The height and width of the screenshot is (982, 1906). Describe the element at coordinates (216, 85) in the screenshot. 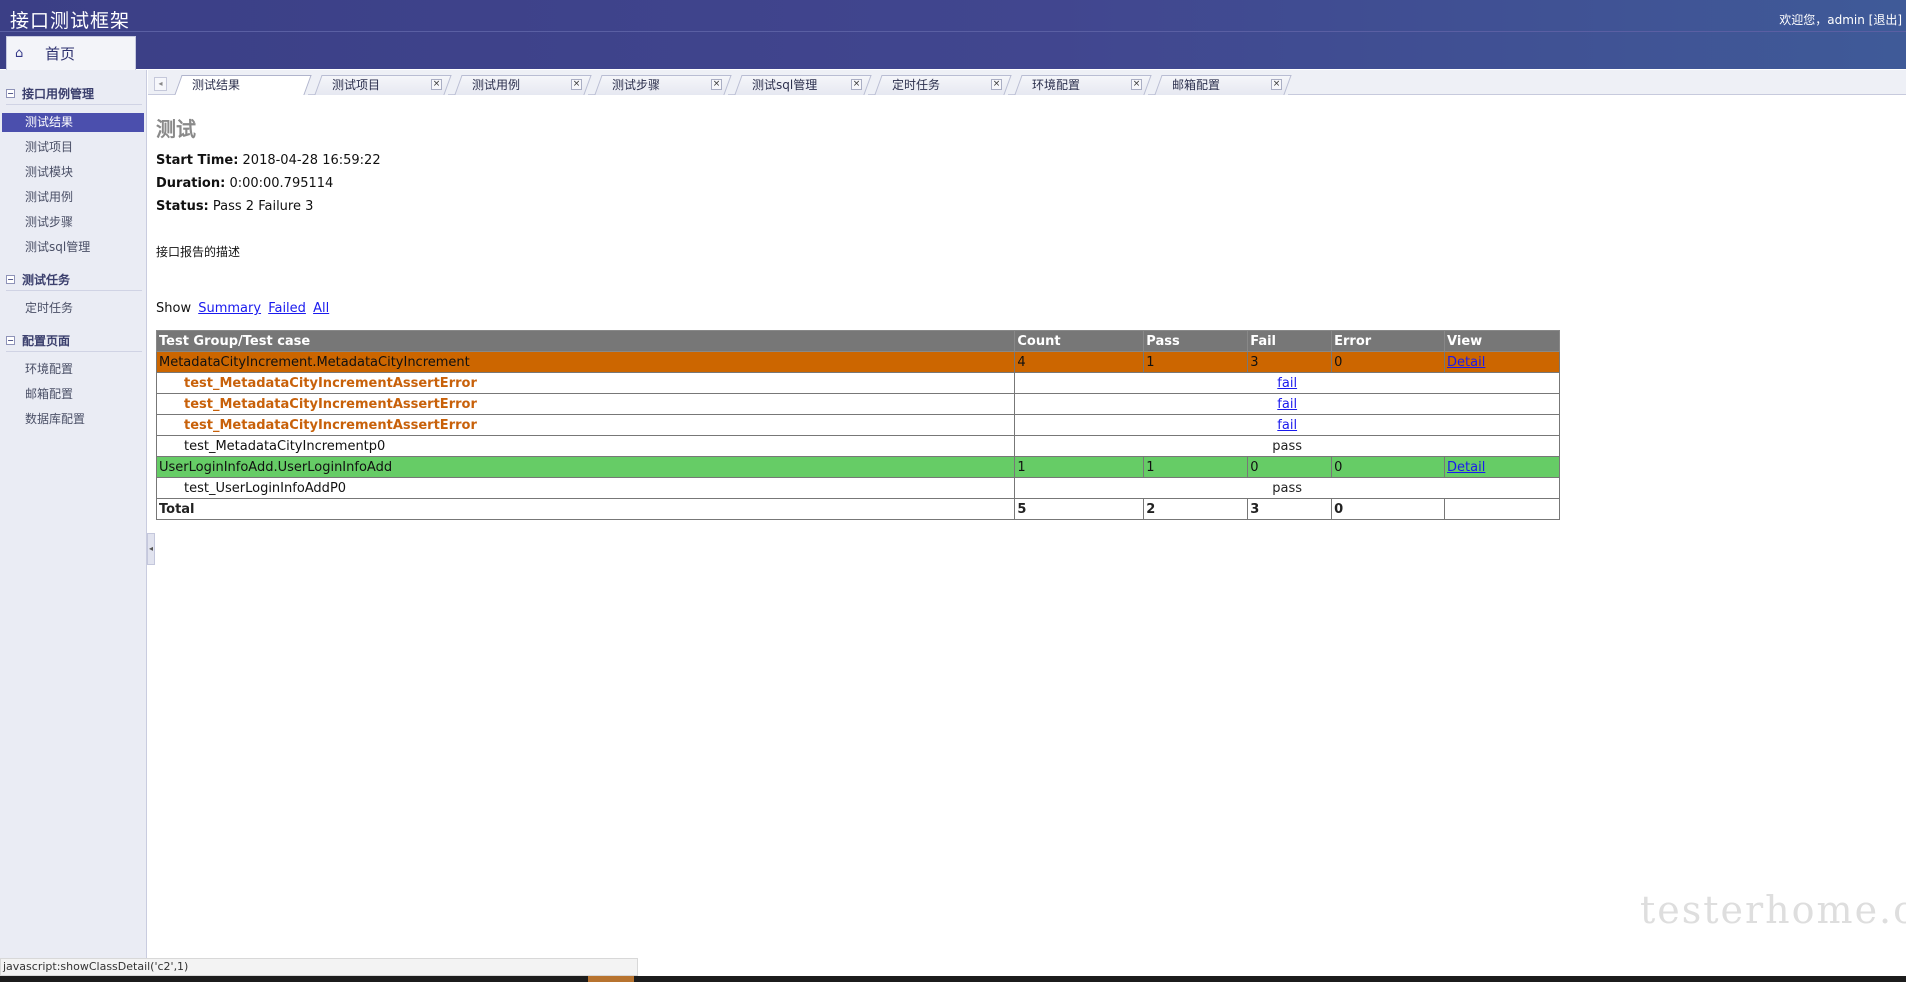

I see `tab-label: 测试结果` at that location.